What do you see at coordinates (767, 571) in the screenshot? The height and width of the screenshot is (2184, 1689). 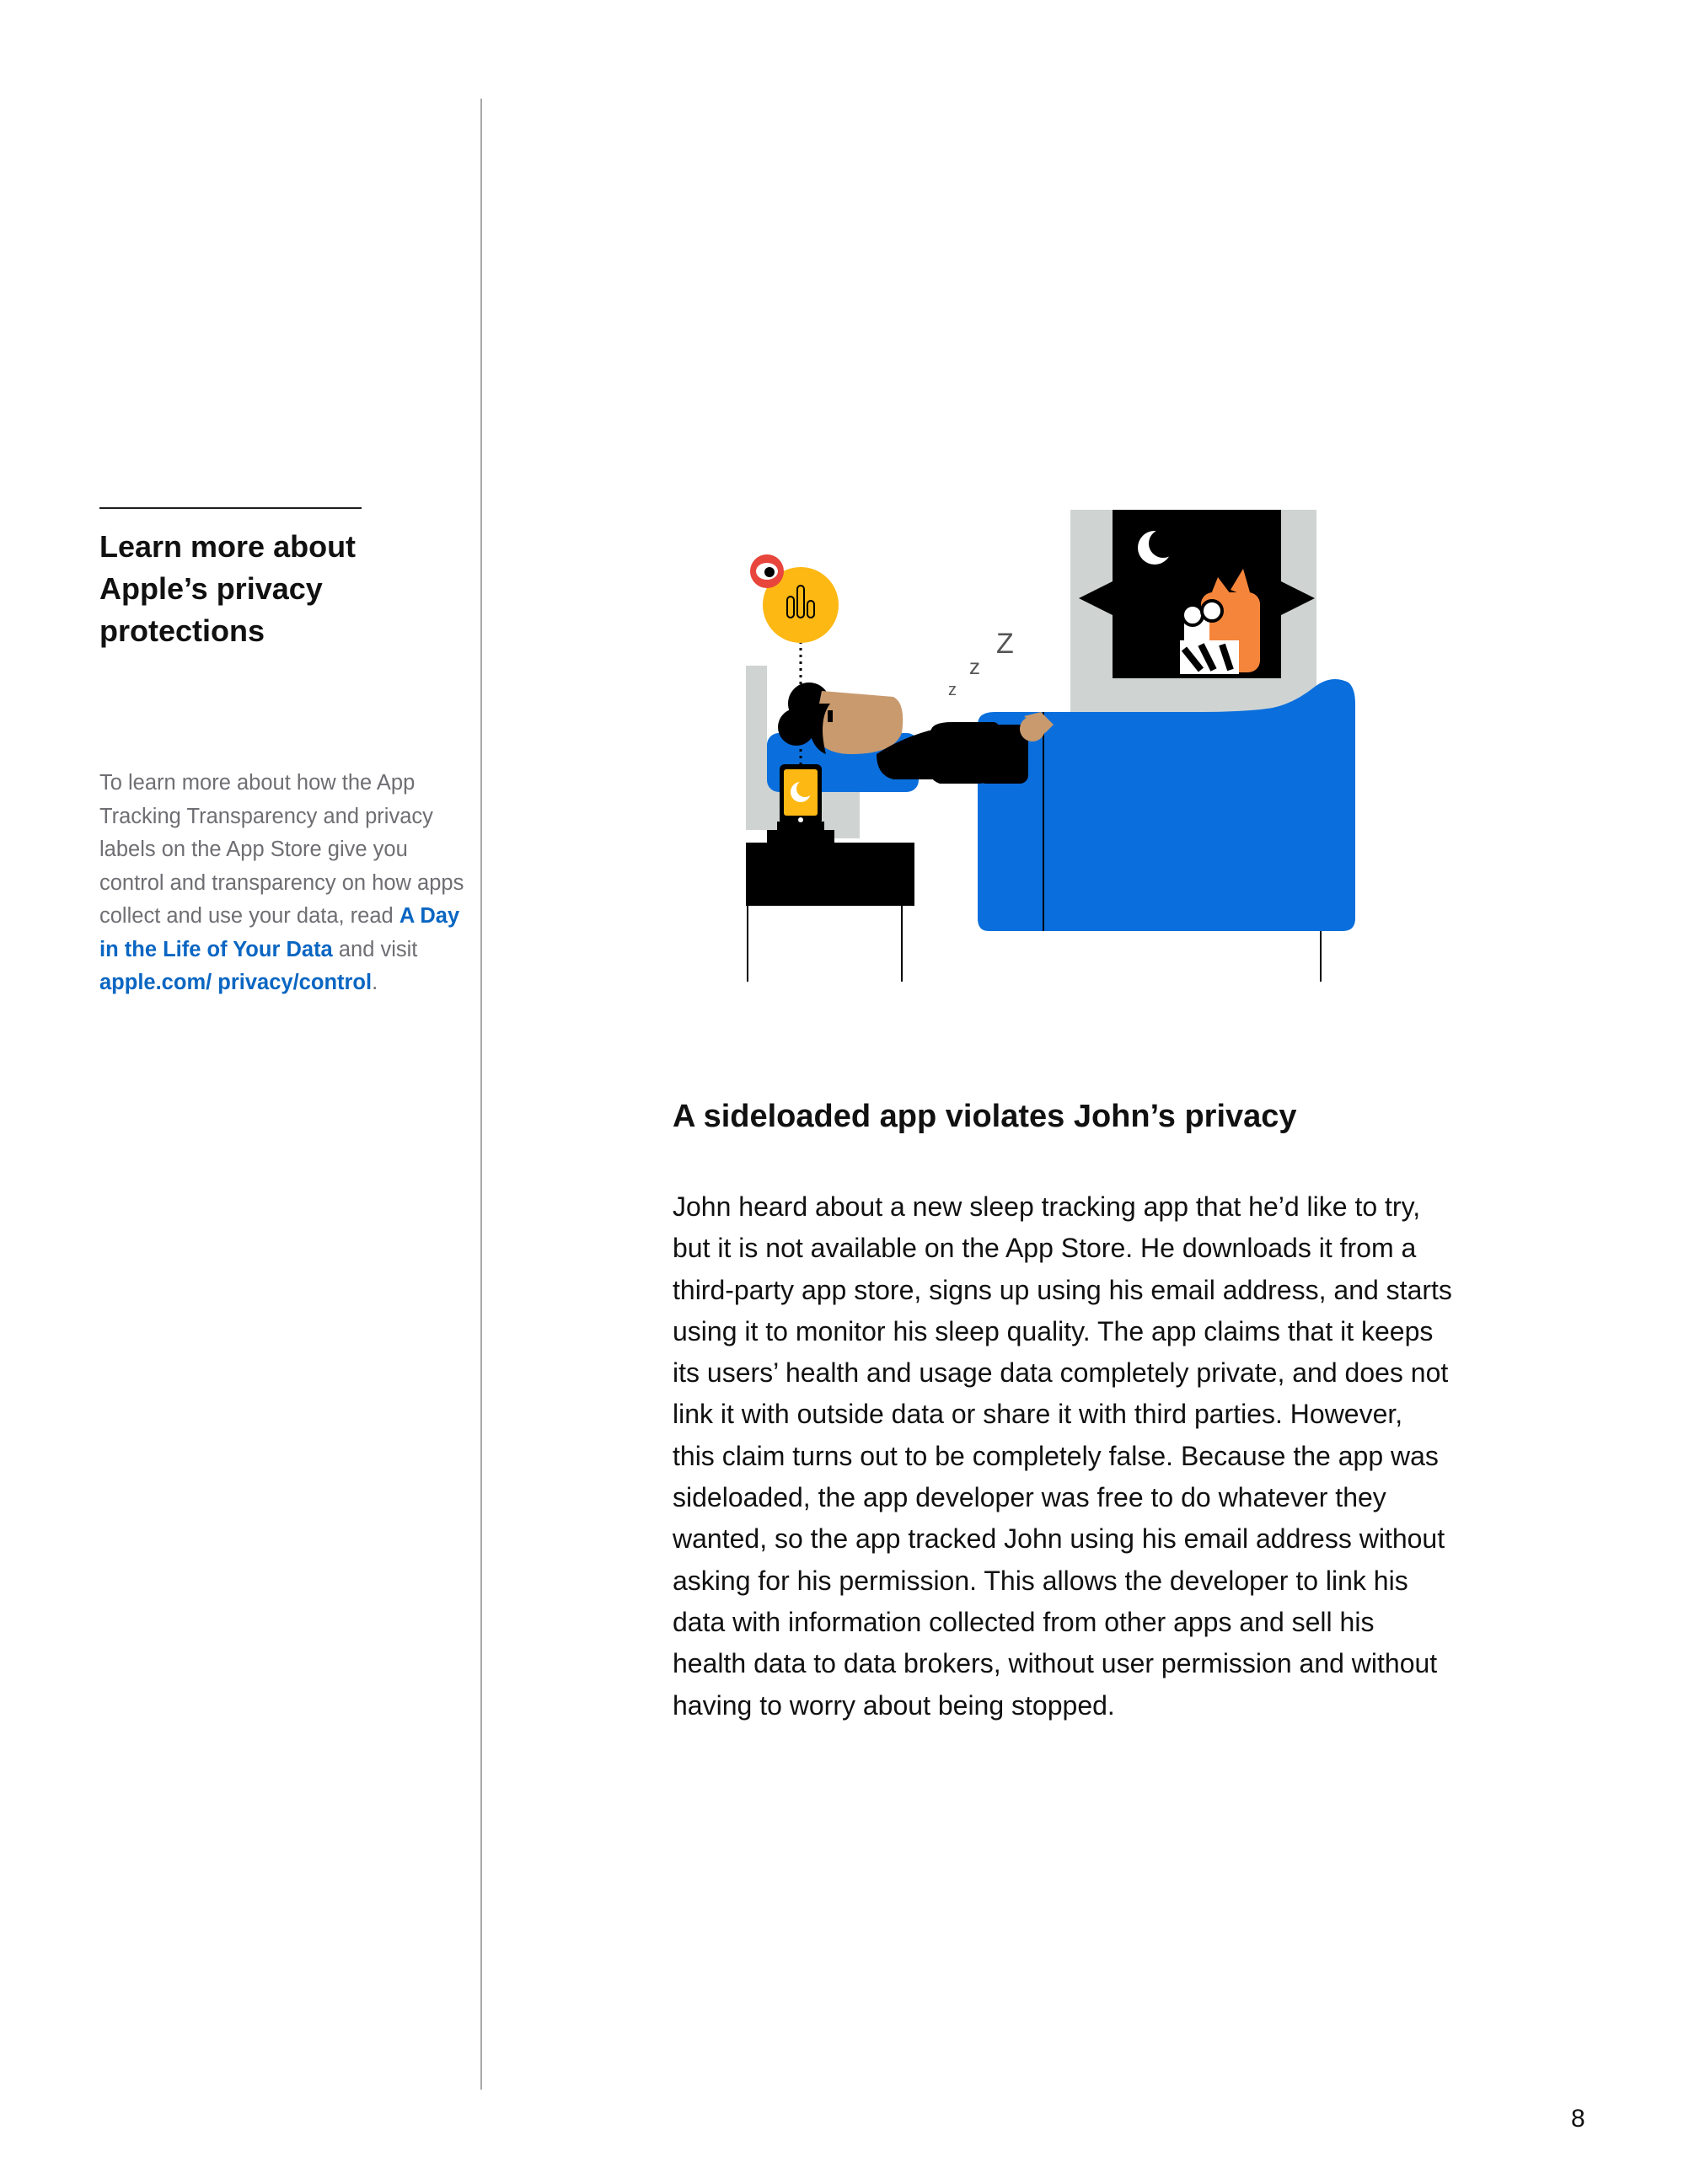 I see `eye-icon` at bounding box center [767, 571].